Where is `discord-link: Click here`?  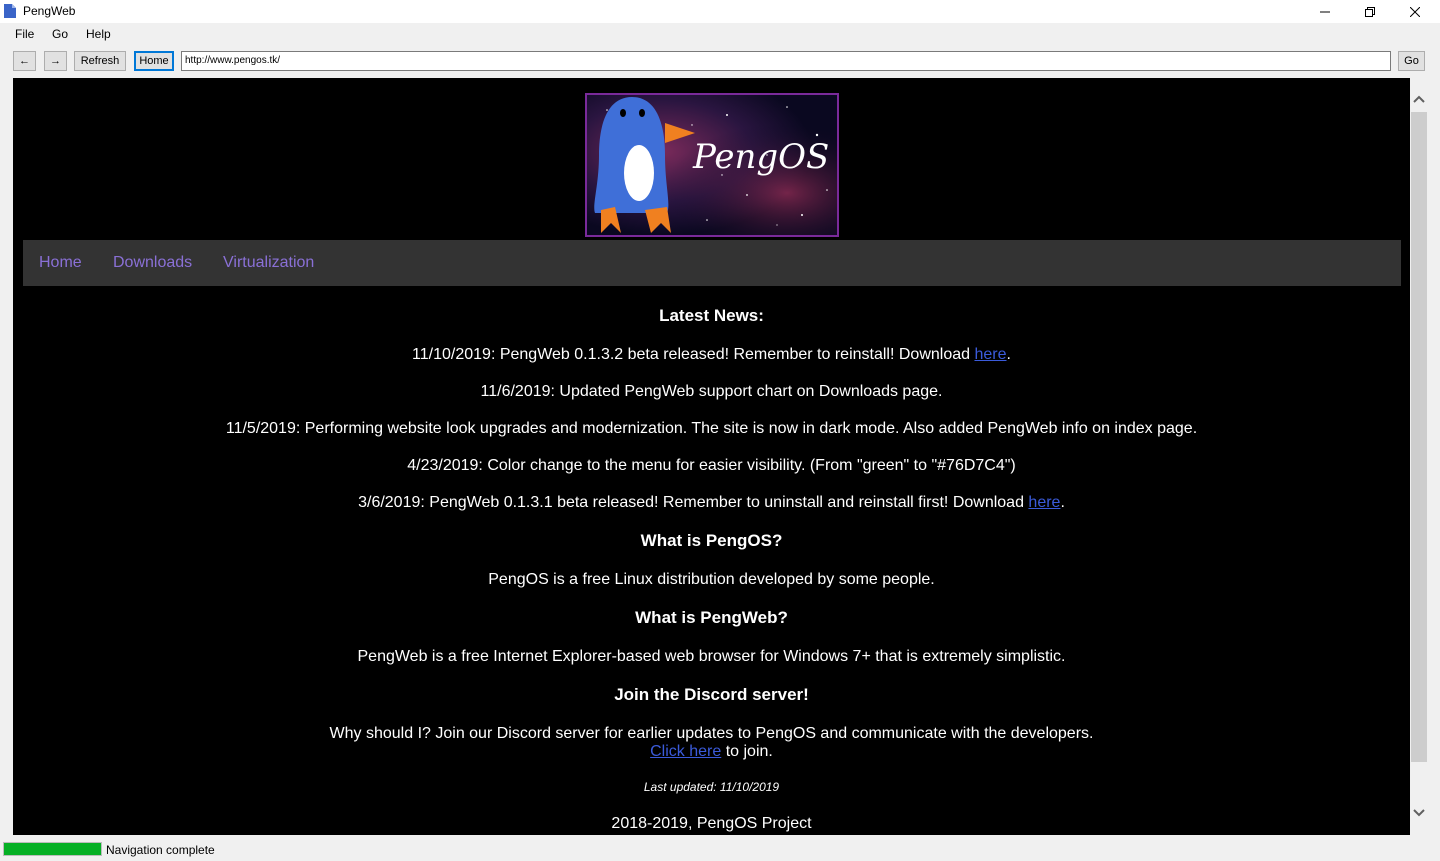
discord-link: Click here is located at coordinates (685, 751).